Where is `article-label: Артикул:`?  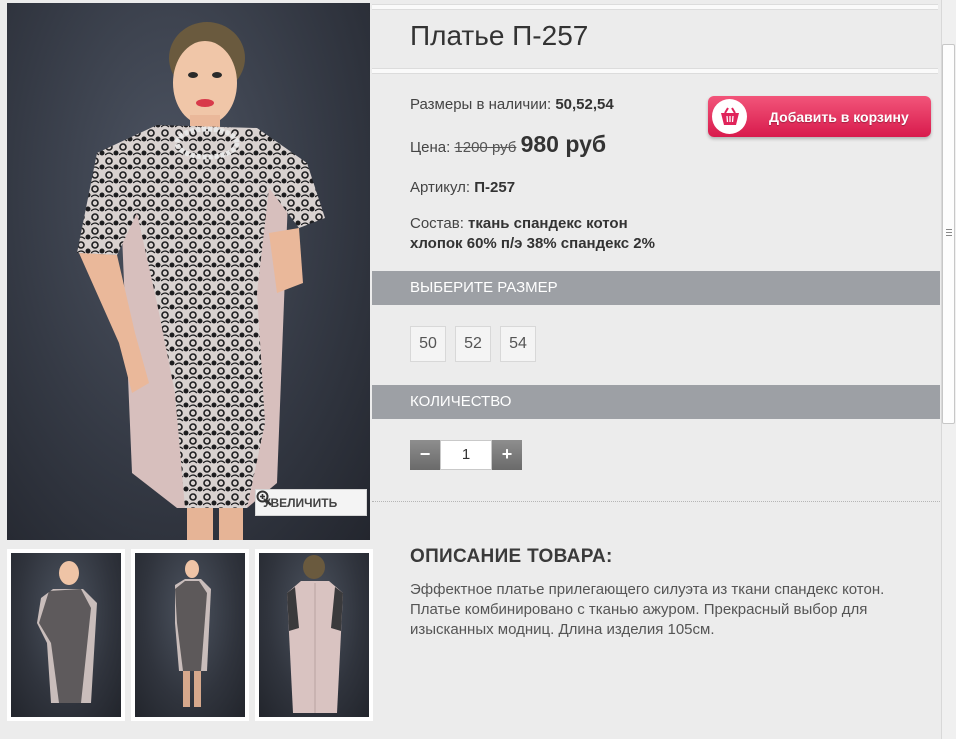
article-label: Артикул: is located at coordinates (440, 187).